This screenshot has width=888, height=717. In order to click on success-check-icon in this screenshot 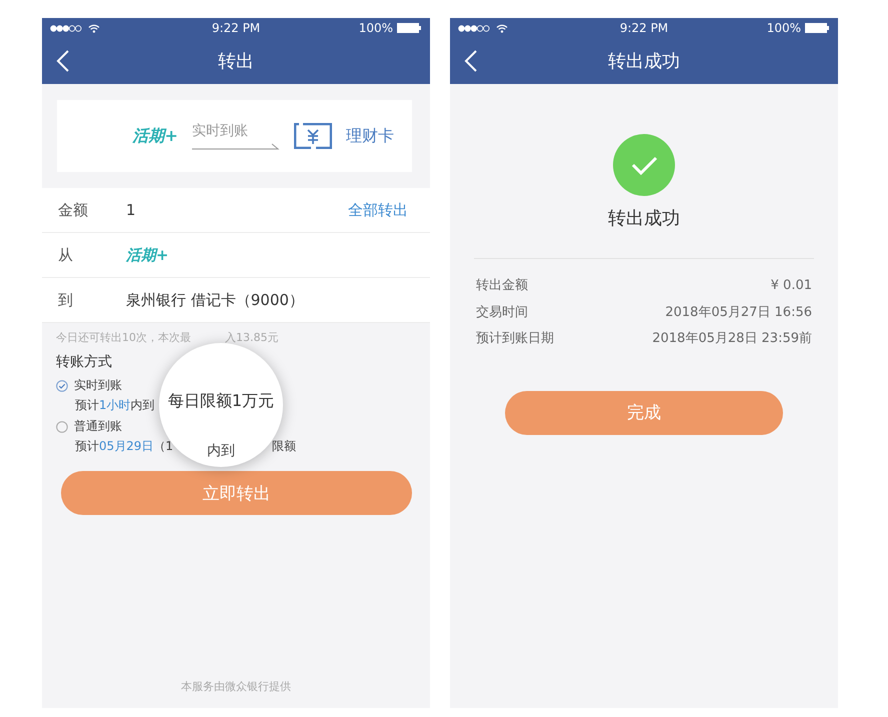, I will do `click(644, 165)`.